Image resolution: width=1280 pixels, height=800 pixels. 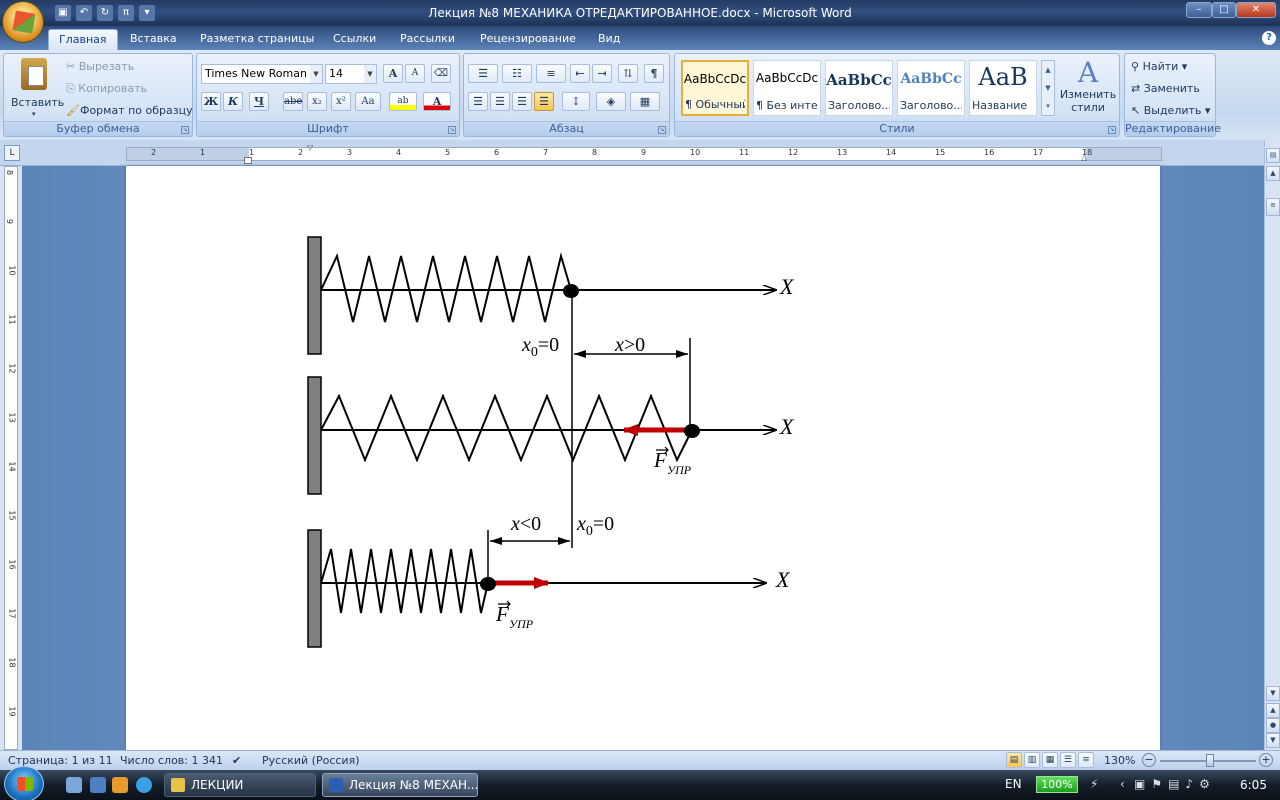 What do you see at coordinates (1199, 10) in the screenshot?
I see `minimize-button: –` at bounding box center [1199, 10].